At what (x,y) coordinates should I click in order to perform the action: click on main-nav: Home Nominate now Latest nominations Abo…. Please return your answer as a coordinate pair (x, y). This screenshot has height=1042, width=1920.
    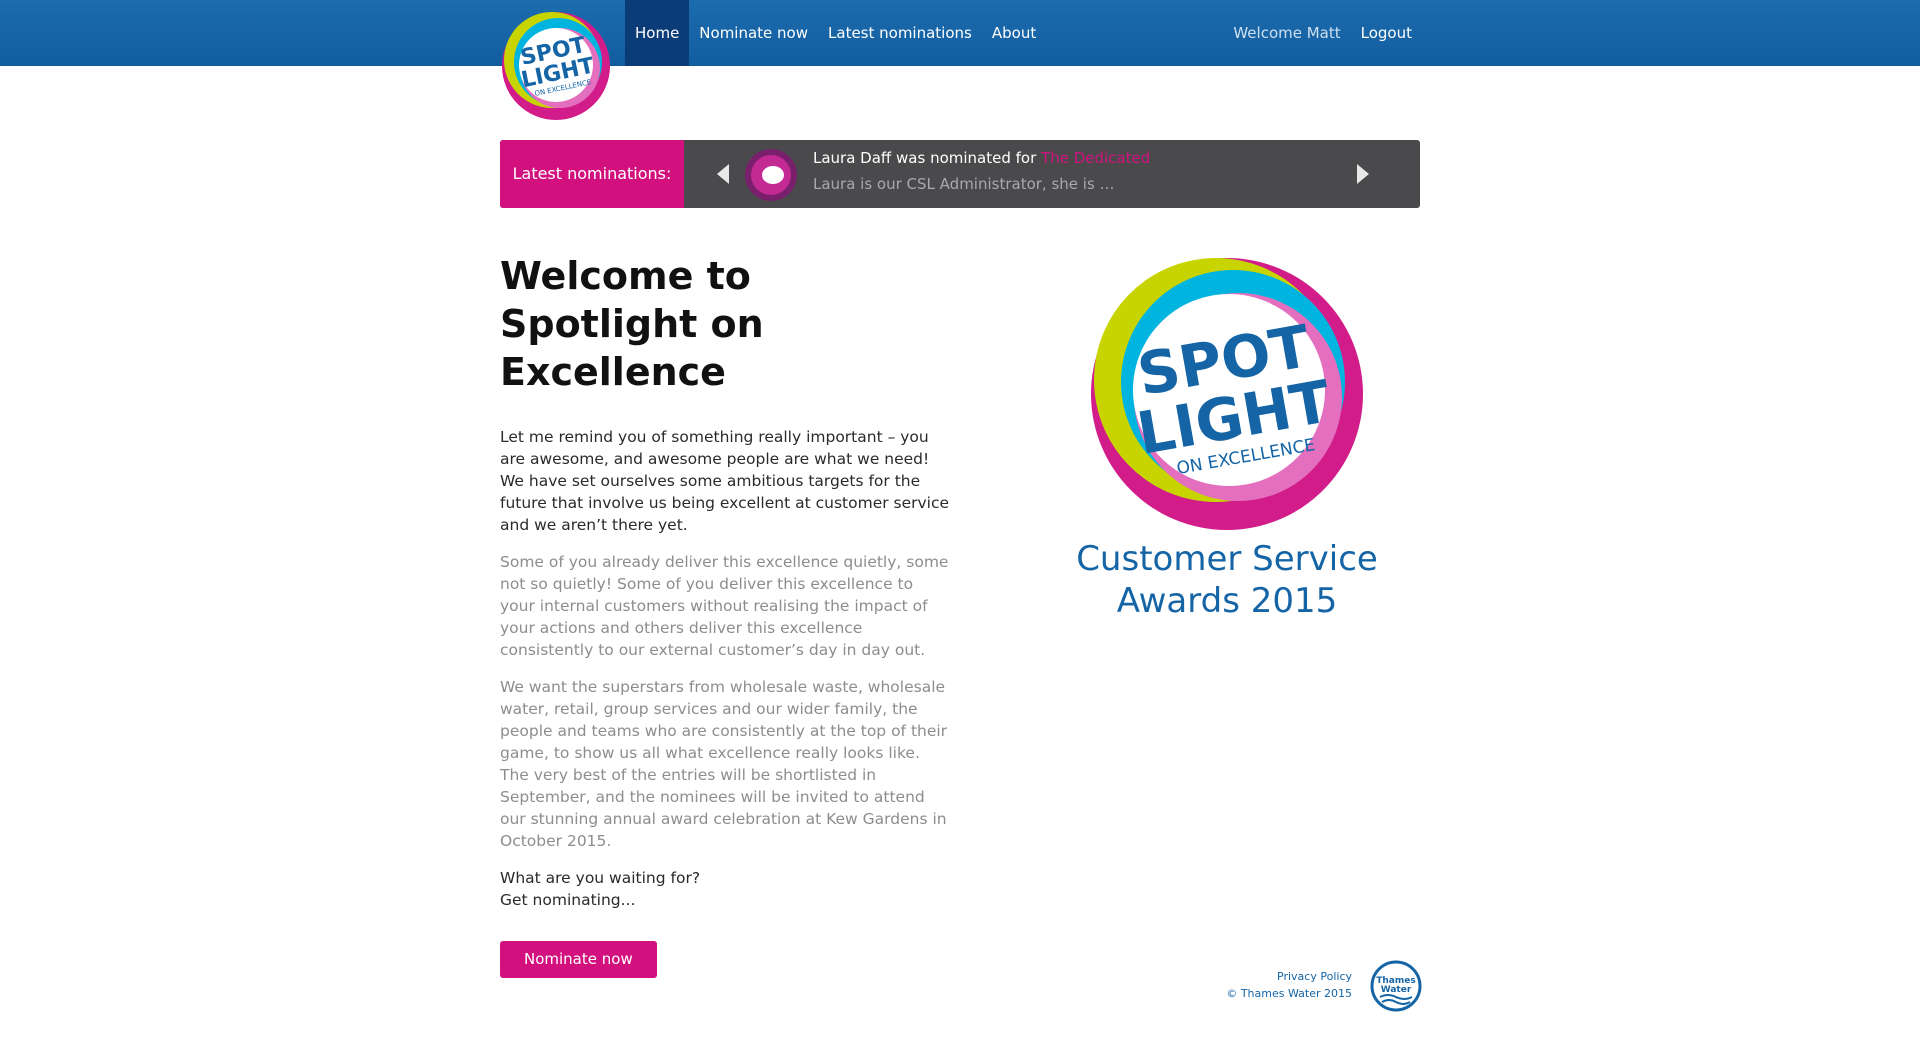
    Looking at the image, I should click on (835, 33).